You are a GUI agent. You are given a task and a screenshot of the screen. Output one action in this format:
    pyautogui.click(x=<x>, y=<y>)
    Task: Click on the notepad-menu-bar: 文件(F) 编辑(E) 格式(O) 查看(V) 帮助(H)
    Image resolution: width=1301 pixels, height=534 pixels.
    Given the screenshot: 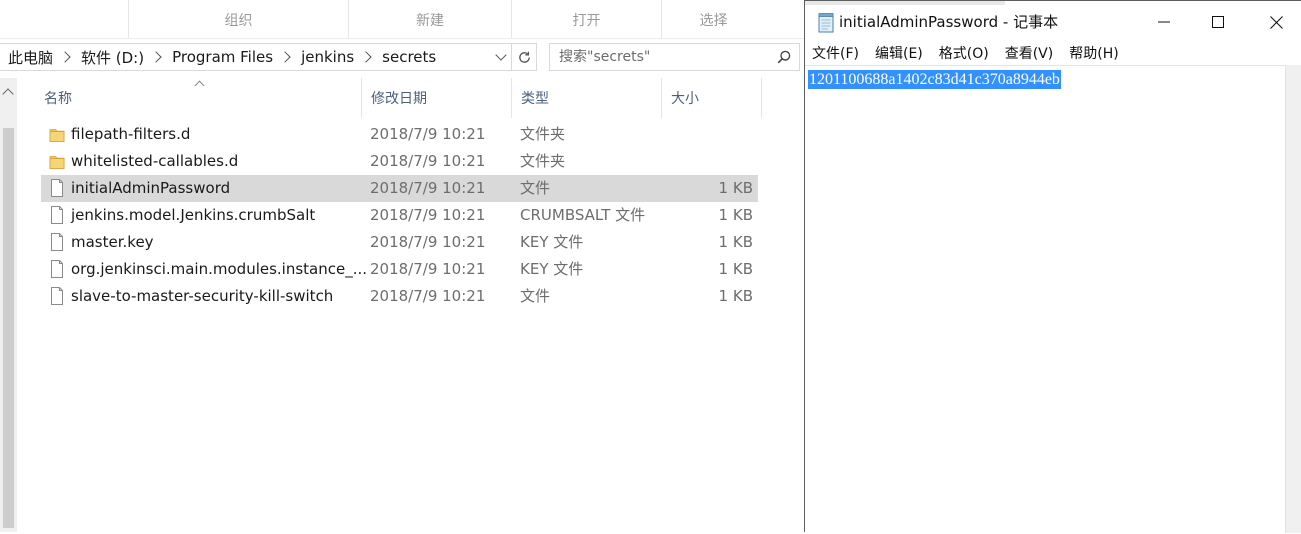 What is the action you would take?
    pyautogui.click(x=1053, y=53)
    